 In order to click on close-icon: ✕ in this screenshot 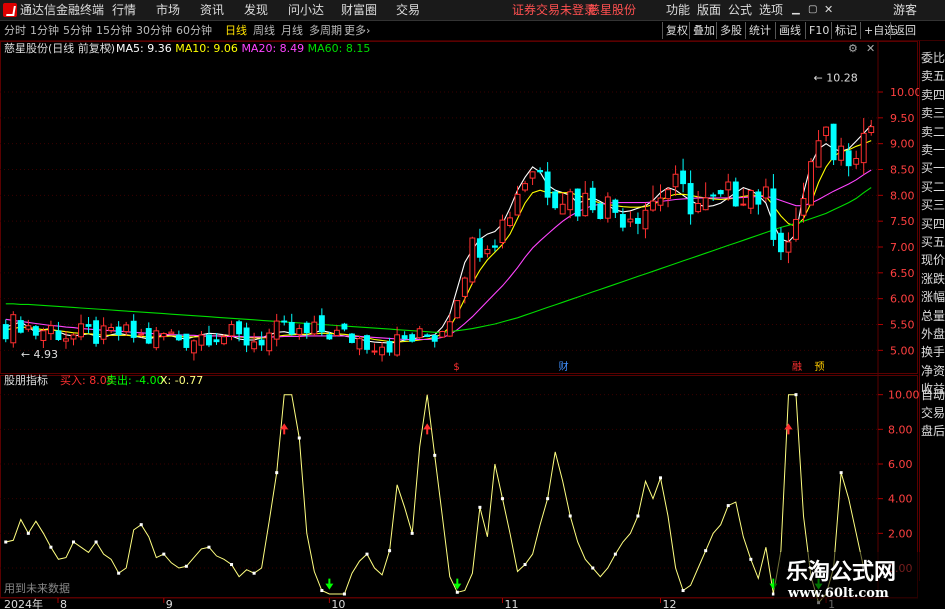, I will do `click(828, 10)`.